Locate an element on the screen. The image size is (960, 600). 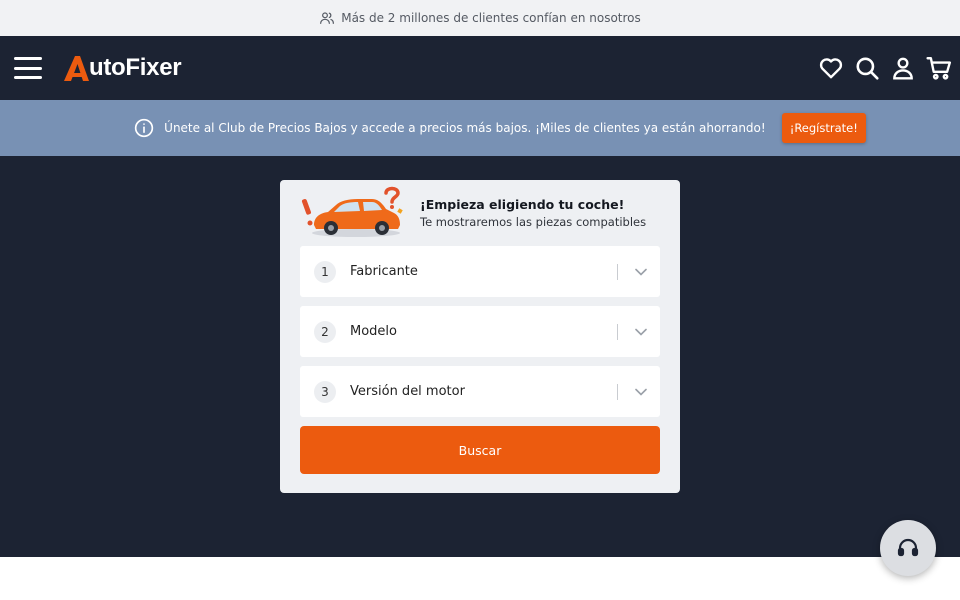
select-label: Fabricante is located at coordinates (384, 271).